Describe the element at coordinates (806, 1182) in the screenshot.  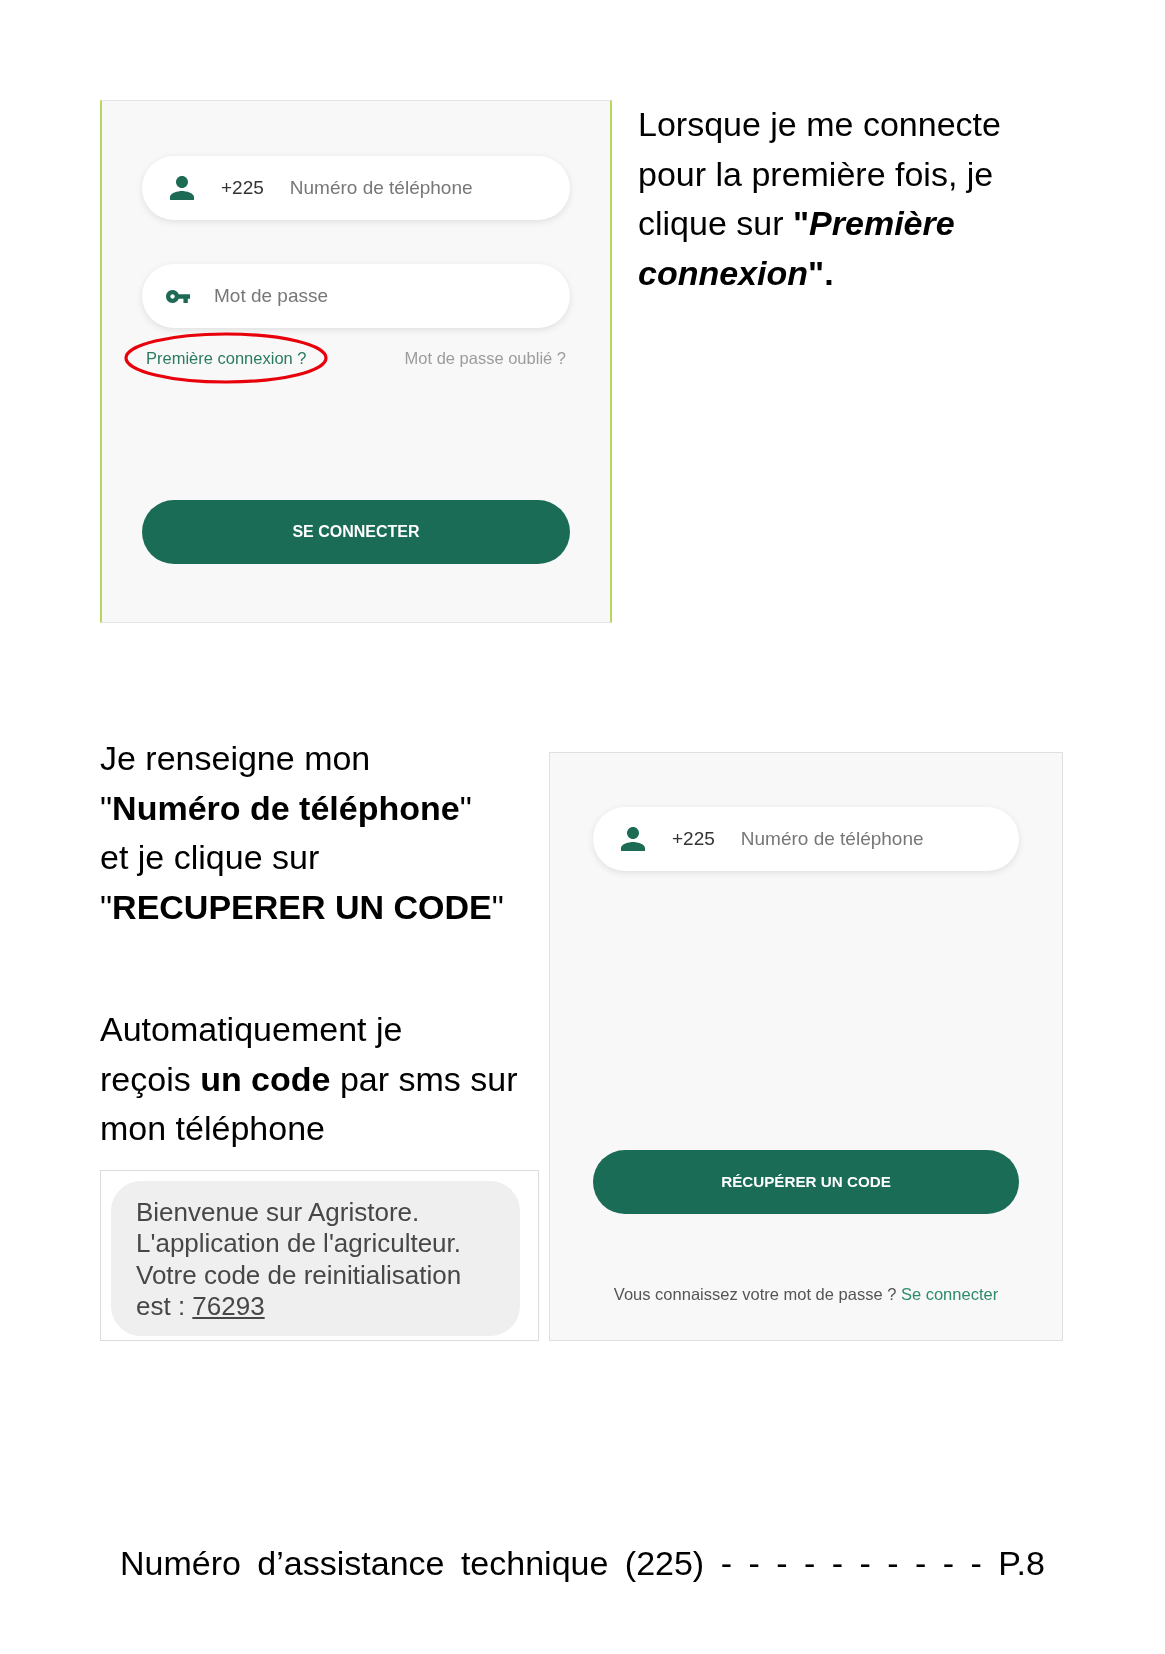
I see `recover-code-button: RÉCUPÉRER UN CODE` at that location.